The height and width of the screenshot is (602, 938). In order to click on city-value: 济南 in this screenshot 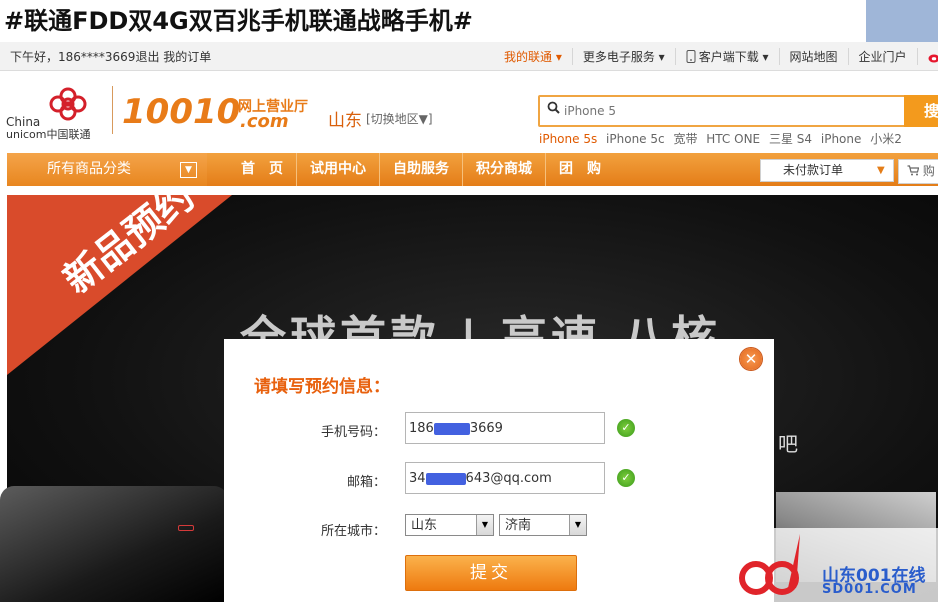, I will do `click(518, 525)`.